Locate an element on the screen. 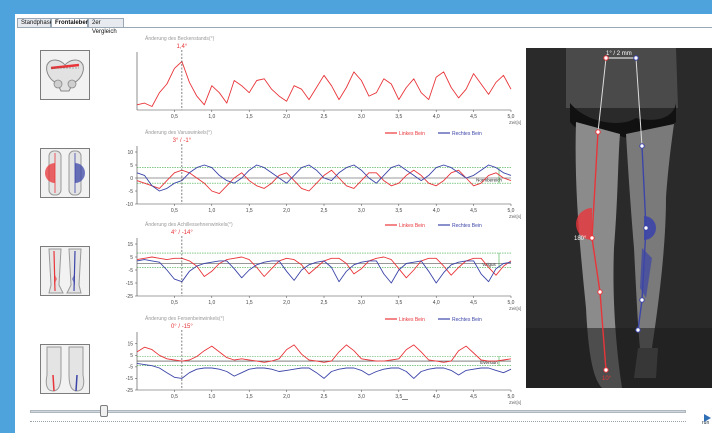 The height and width of the screenshot is (433, 712). pelvis-thumbnail is located at coordinates (65, 75).